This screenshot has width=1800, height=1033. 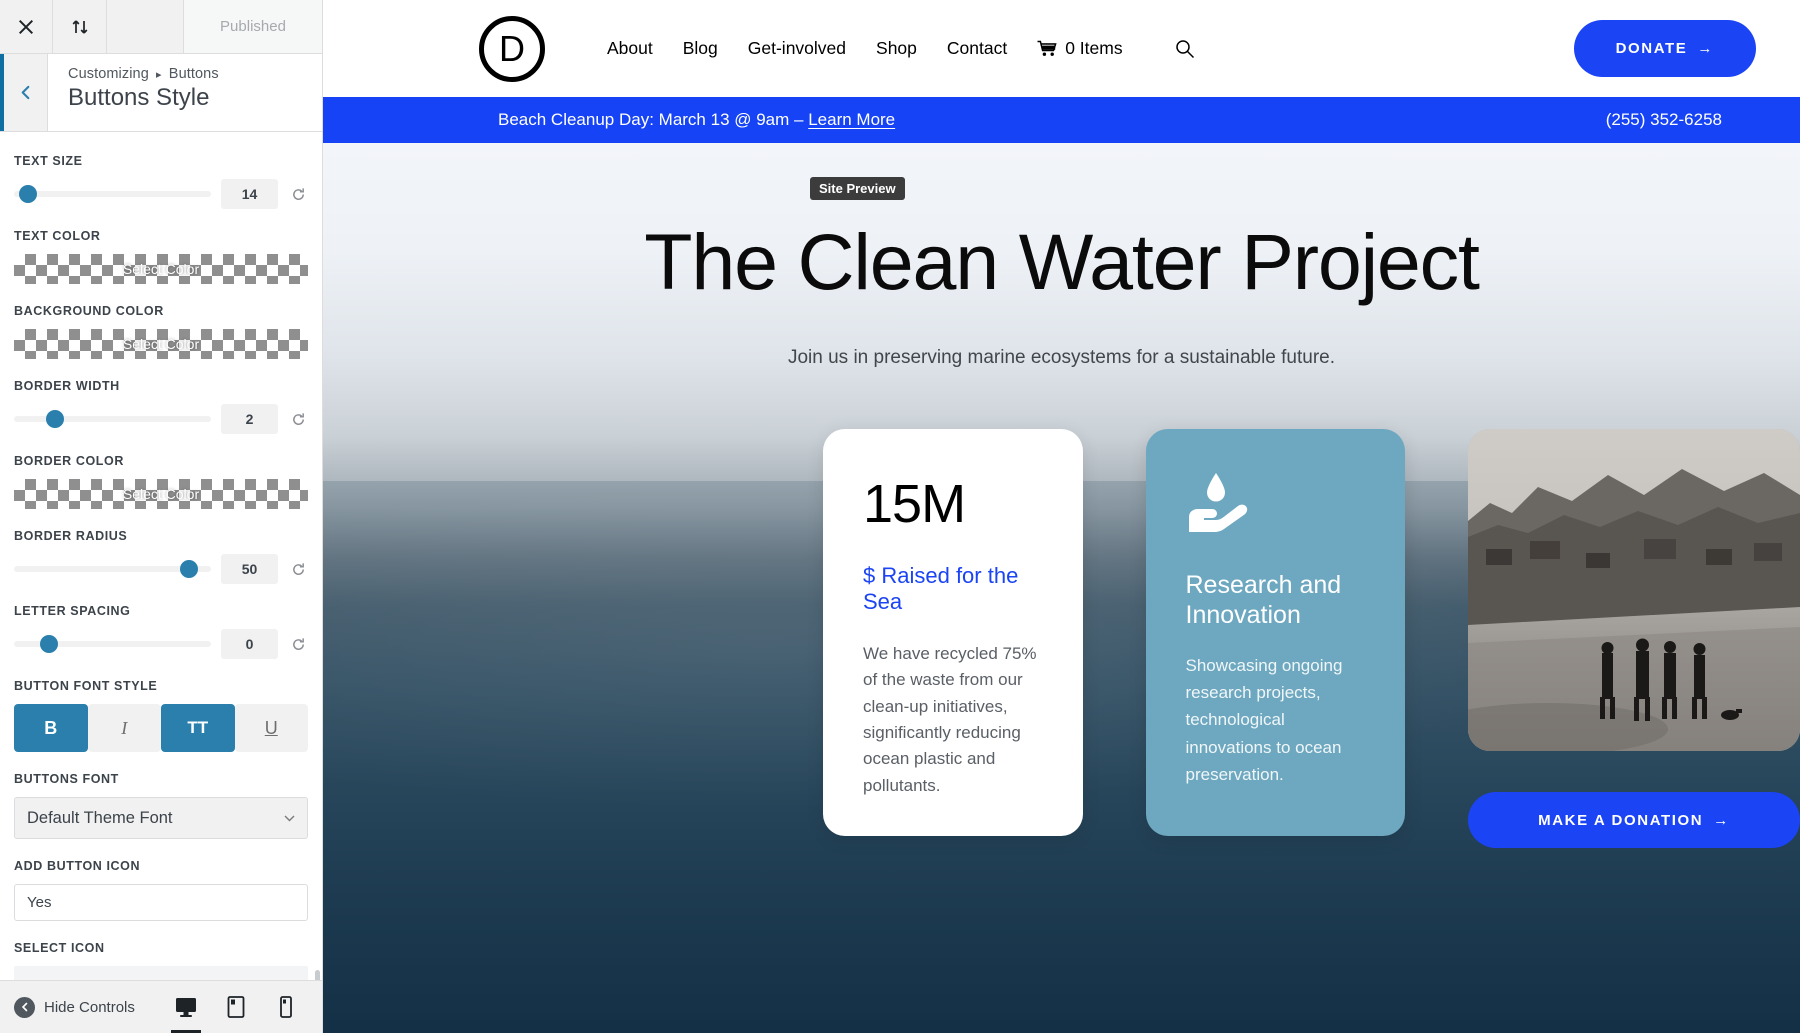 What do you see at coordinates (896, 48) in the screenshot?
I see `nav-link-shop: Shop` at bounding box center [896, 48].